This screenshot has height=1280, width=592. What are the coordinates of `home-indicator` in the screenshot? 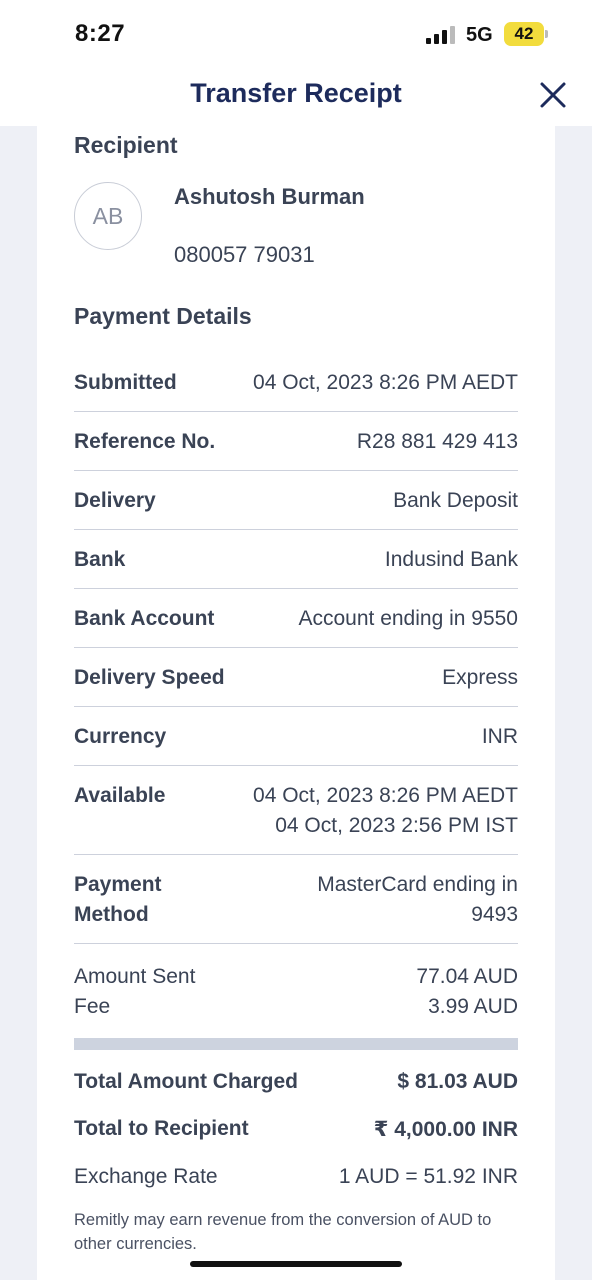 It's located at (296, 1264).